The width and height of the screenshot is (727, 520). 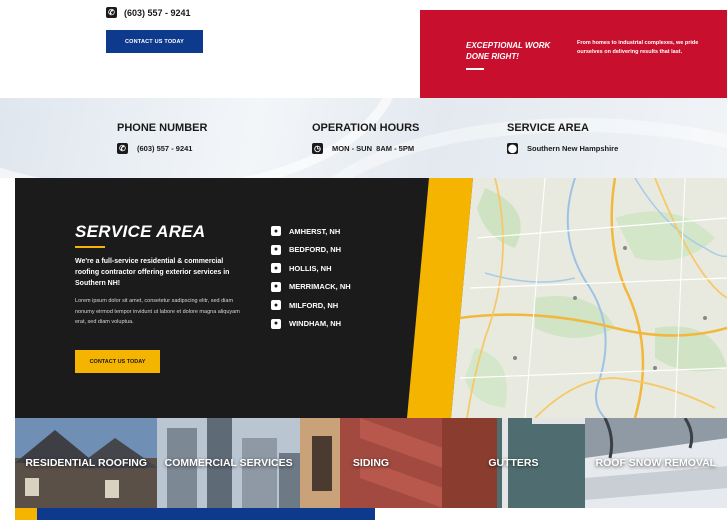 What do you see at coordinates (317, 148) in the screenshot?
I see `clock-icon: ◷` at bounding box center [317, 148].